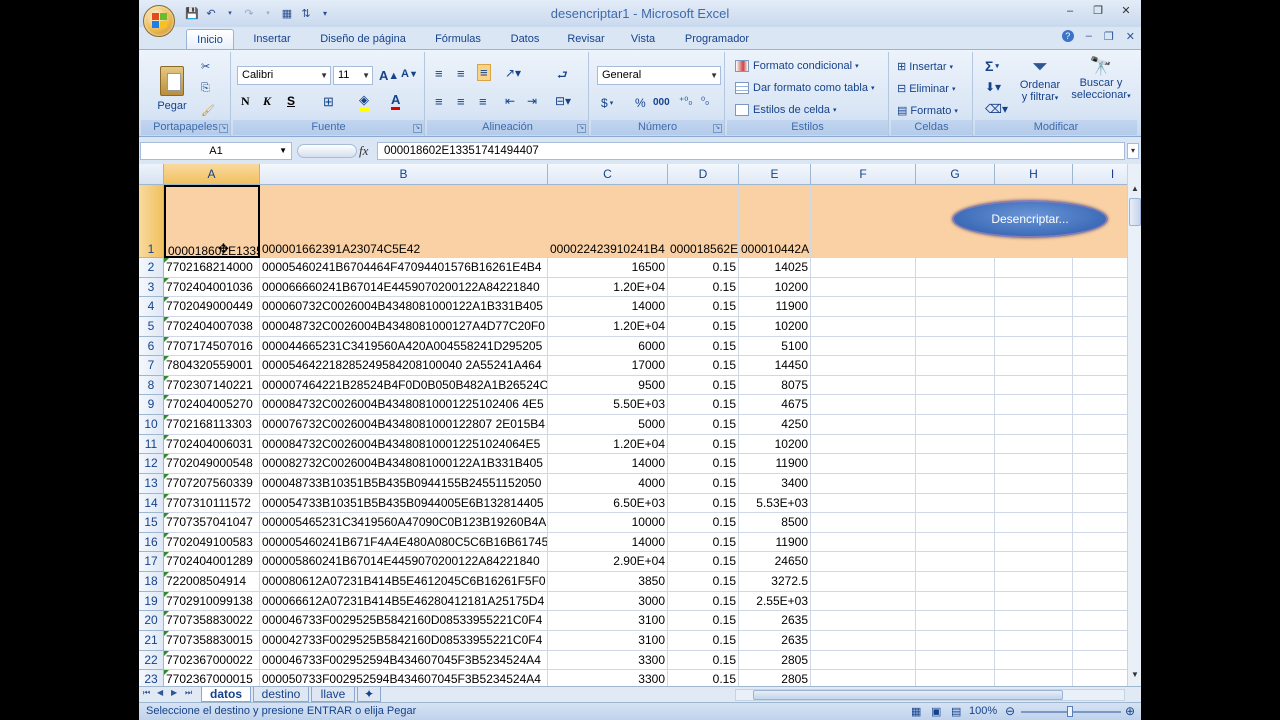 The image size is (1280, 720). I want to click on column-header-e: E, so click(775, 174).